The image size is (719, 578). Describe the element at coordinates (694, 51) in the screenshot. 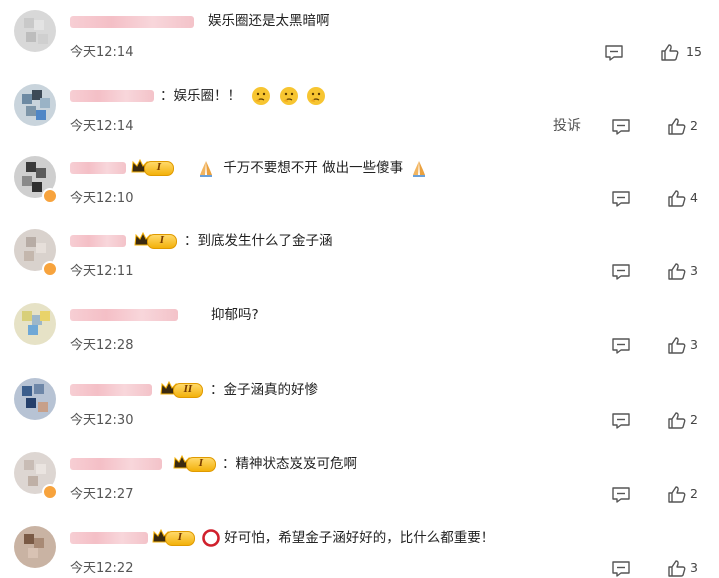

I see `like-count: 15` at that location.